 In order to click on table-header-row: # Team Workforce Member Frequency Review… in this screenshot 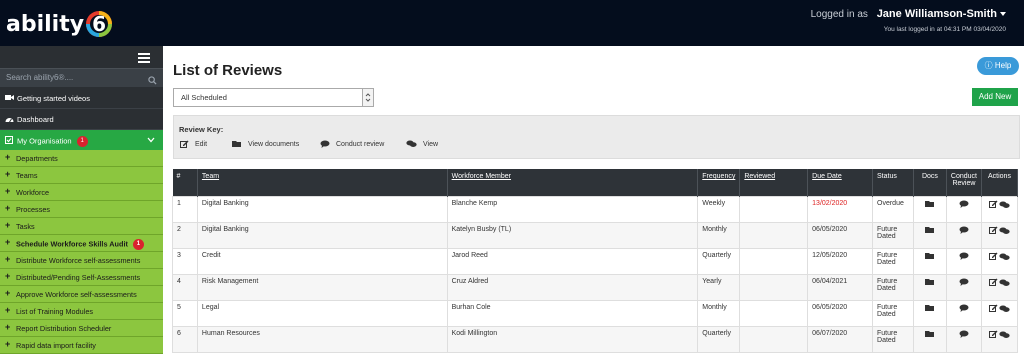, I will do `click(595, 183)`.